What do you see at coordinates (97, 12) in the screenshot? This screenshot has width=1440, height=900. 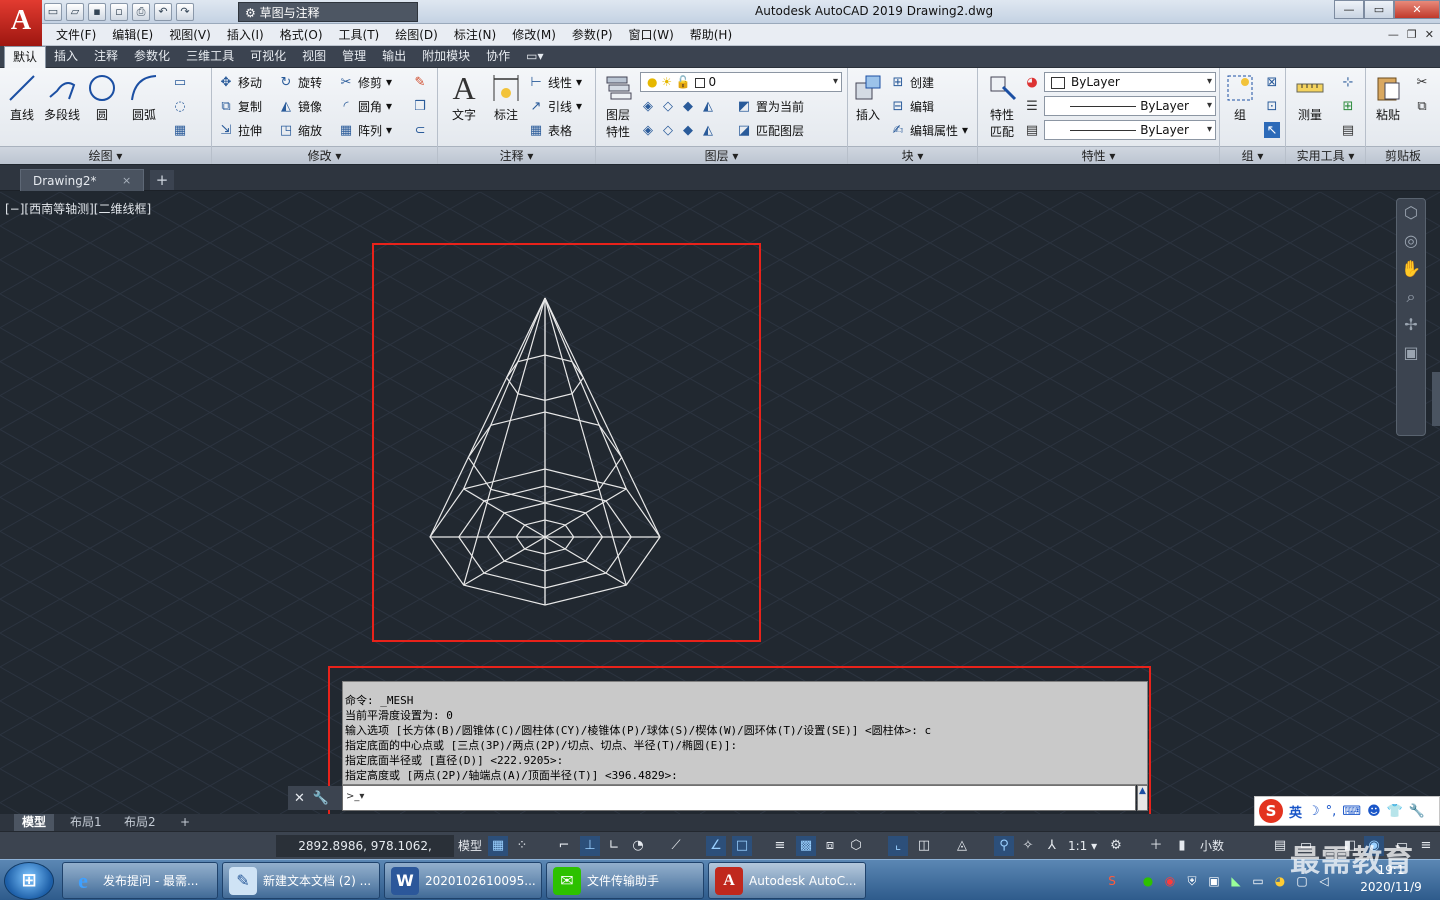 I see `save-icon: ▪` at bounding box center [97, 12].